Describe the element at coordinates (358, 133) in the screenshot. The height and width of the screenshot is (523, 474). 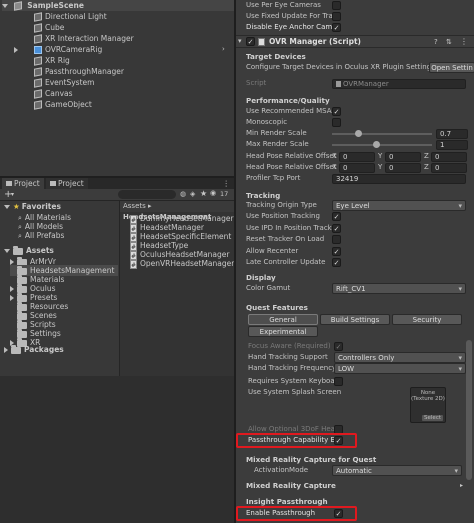
I see `min-render-scale-handle` at that location.